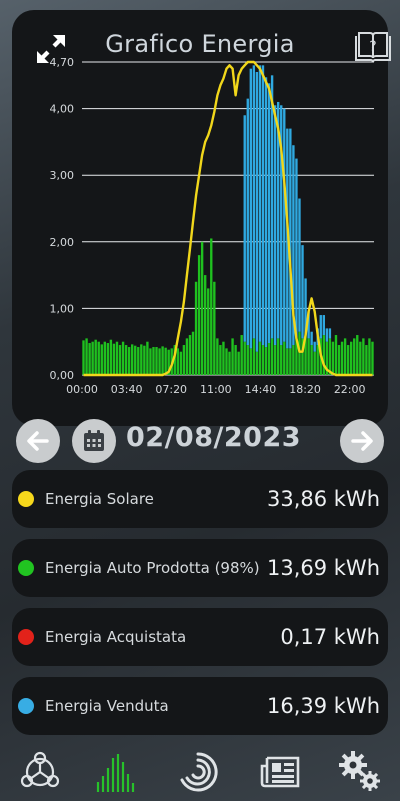 The width and height of the screenshot is (400, 801). Describe the element at coordinates (171, 389) in the screenshot. I see `x-tick-label: 07:20` at that location.